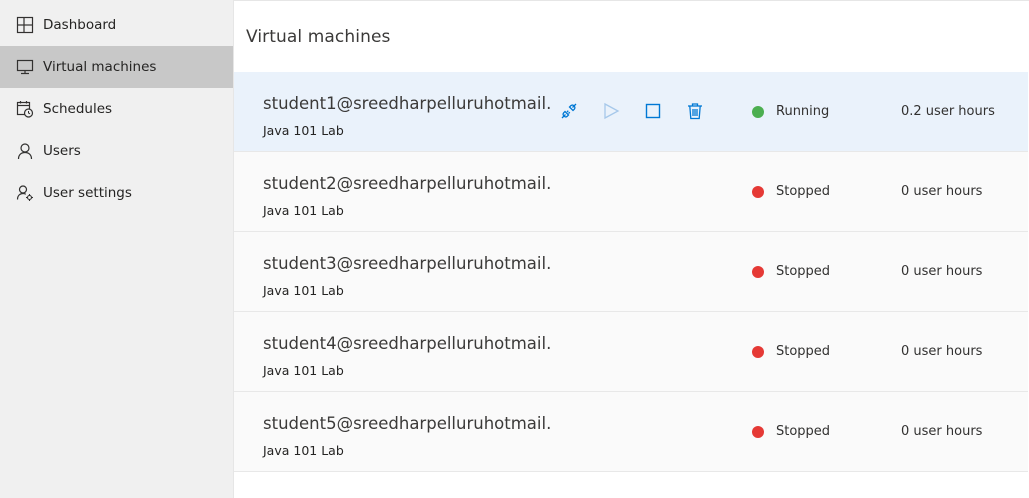 This screenshot has height=498, width=1029. Describe the element at coordinates (25, 151) in the screenshot. I see `user-icon` at that location.